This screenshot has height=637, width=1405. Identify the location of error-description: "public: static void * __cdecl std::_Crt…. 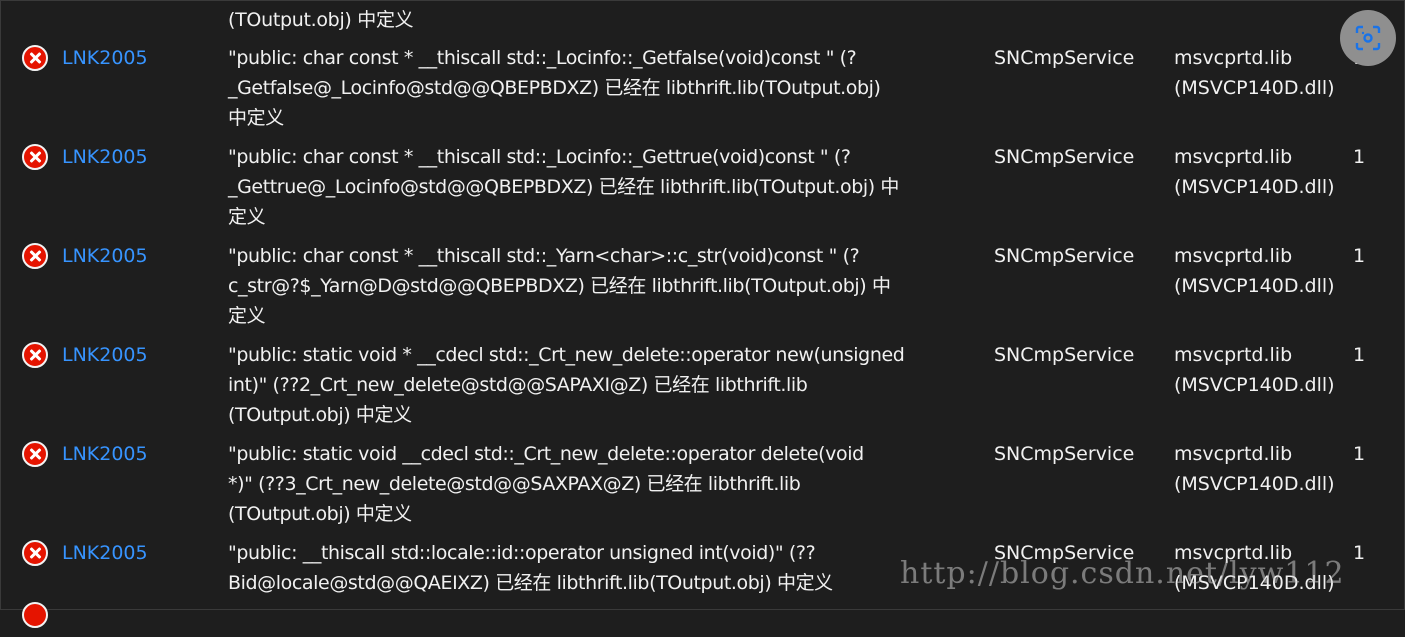
(566, 385).